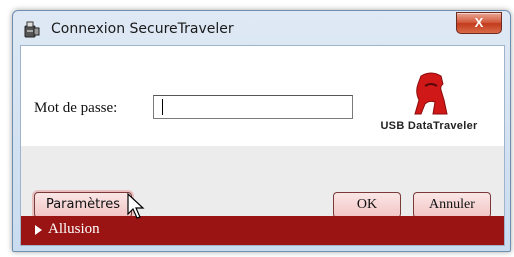 The image size is (514, 257). Describe the element at coordinates (142, 29) in the screenshot. I see `window-title: Connexion SecureTraveler` at that location.